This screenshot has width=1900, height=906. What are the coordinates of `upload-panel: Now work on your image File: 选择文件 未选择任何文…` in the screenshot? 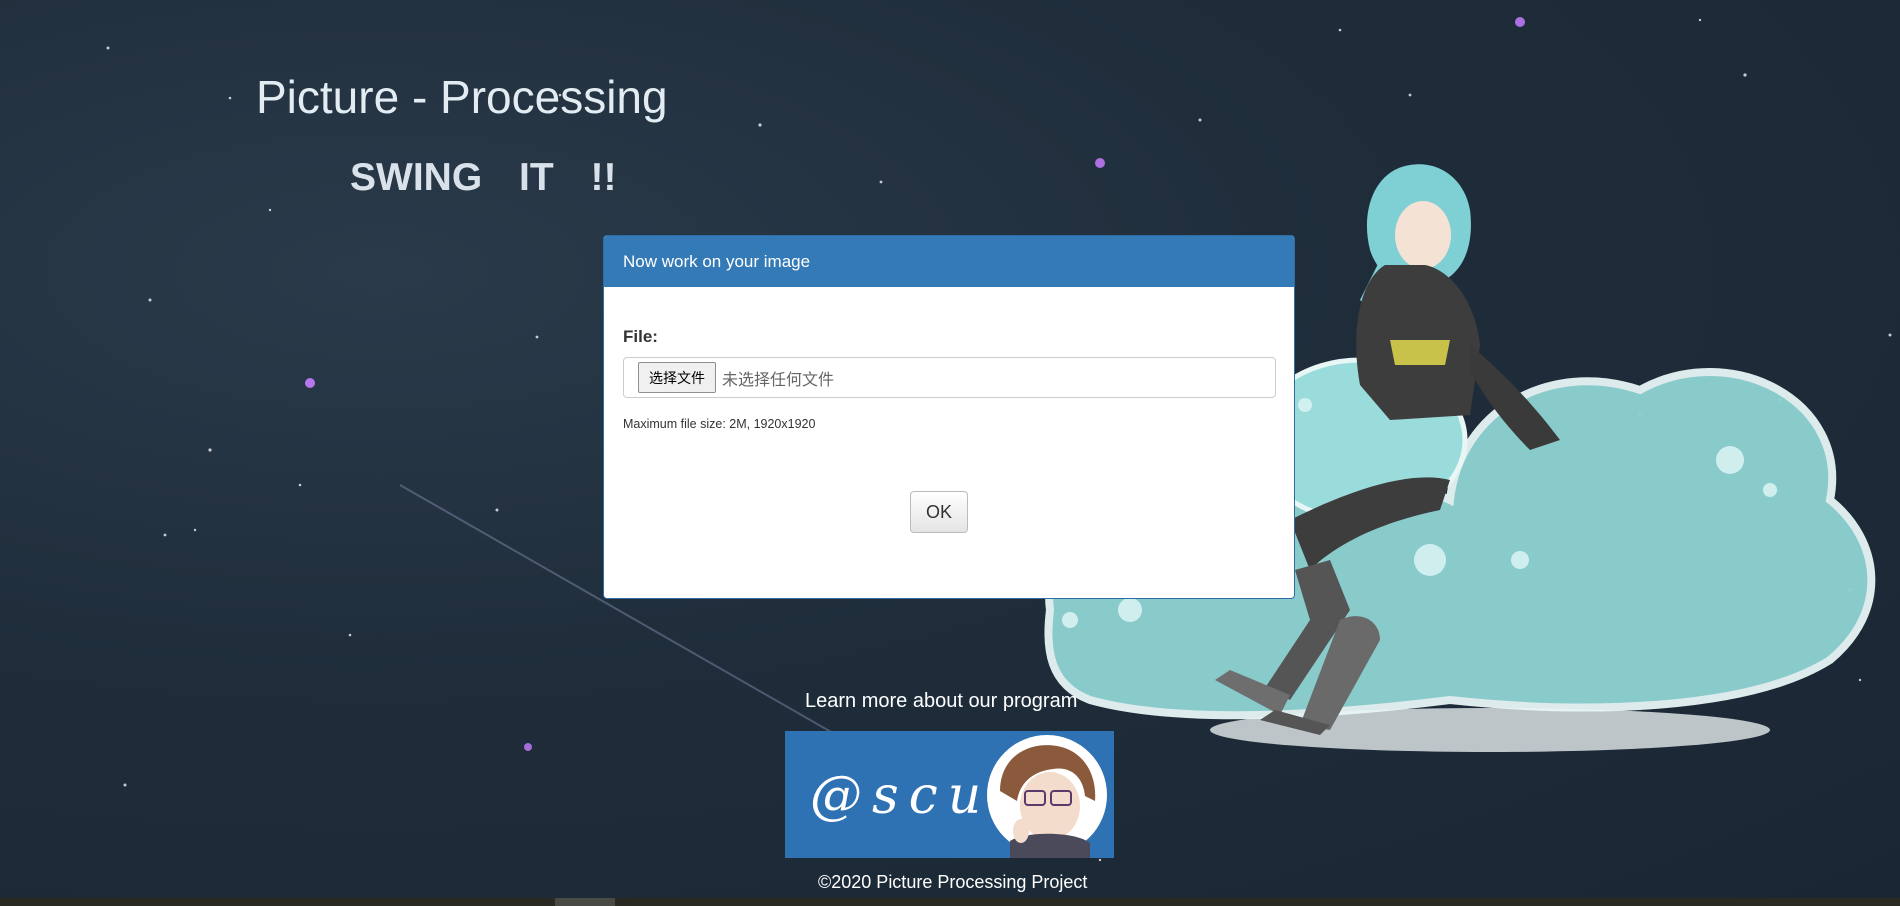 It's located at (949, 417).